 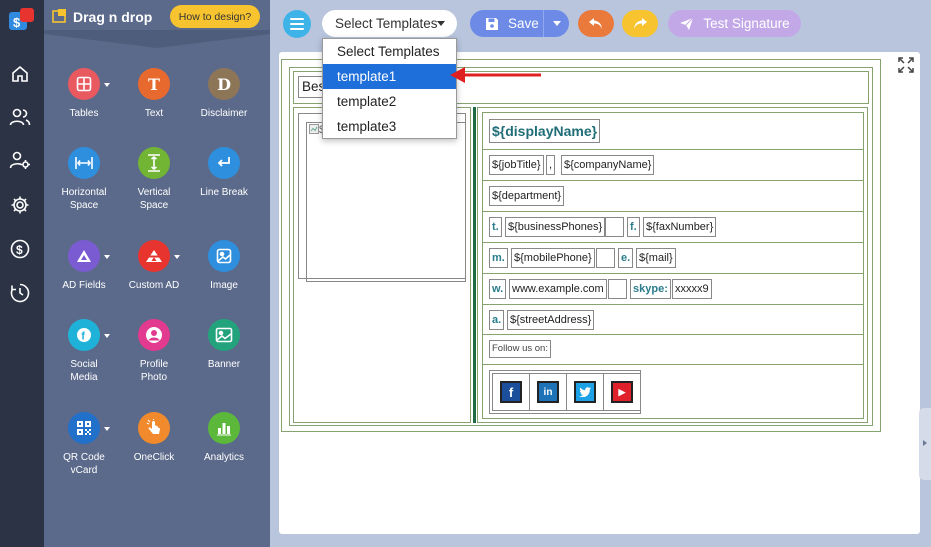 What do you see at coordinates (386, 23) in the screenshot?
I see `select-templates-label: Select Templates` at bounding box center [386, 23].